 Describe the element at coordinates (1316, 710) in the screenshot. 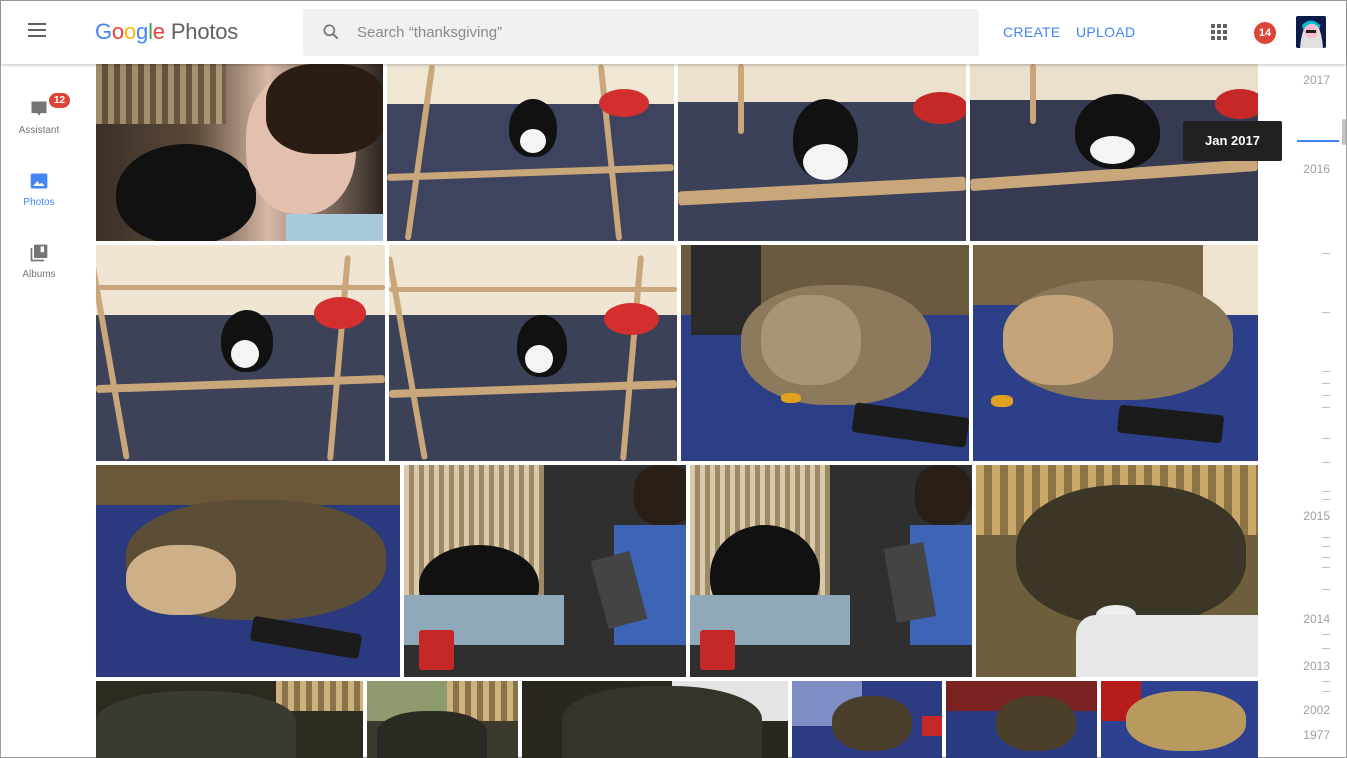

I see `timeline-year-label: 2002` at that location.